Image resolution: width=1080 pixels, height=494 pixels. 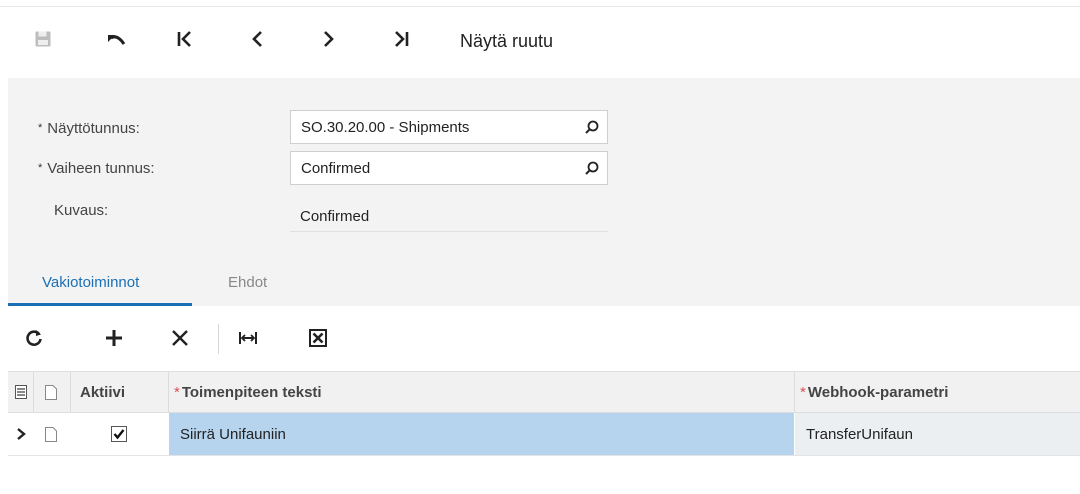 I want to click on grid-toolbar, so click(x=544, y=338).